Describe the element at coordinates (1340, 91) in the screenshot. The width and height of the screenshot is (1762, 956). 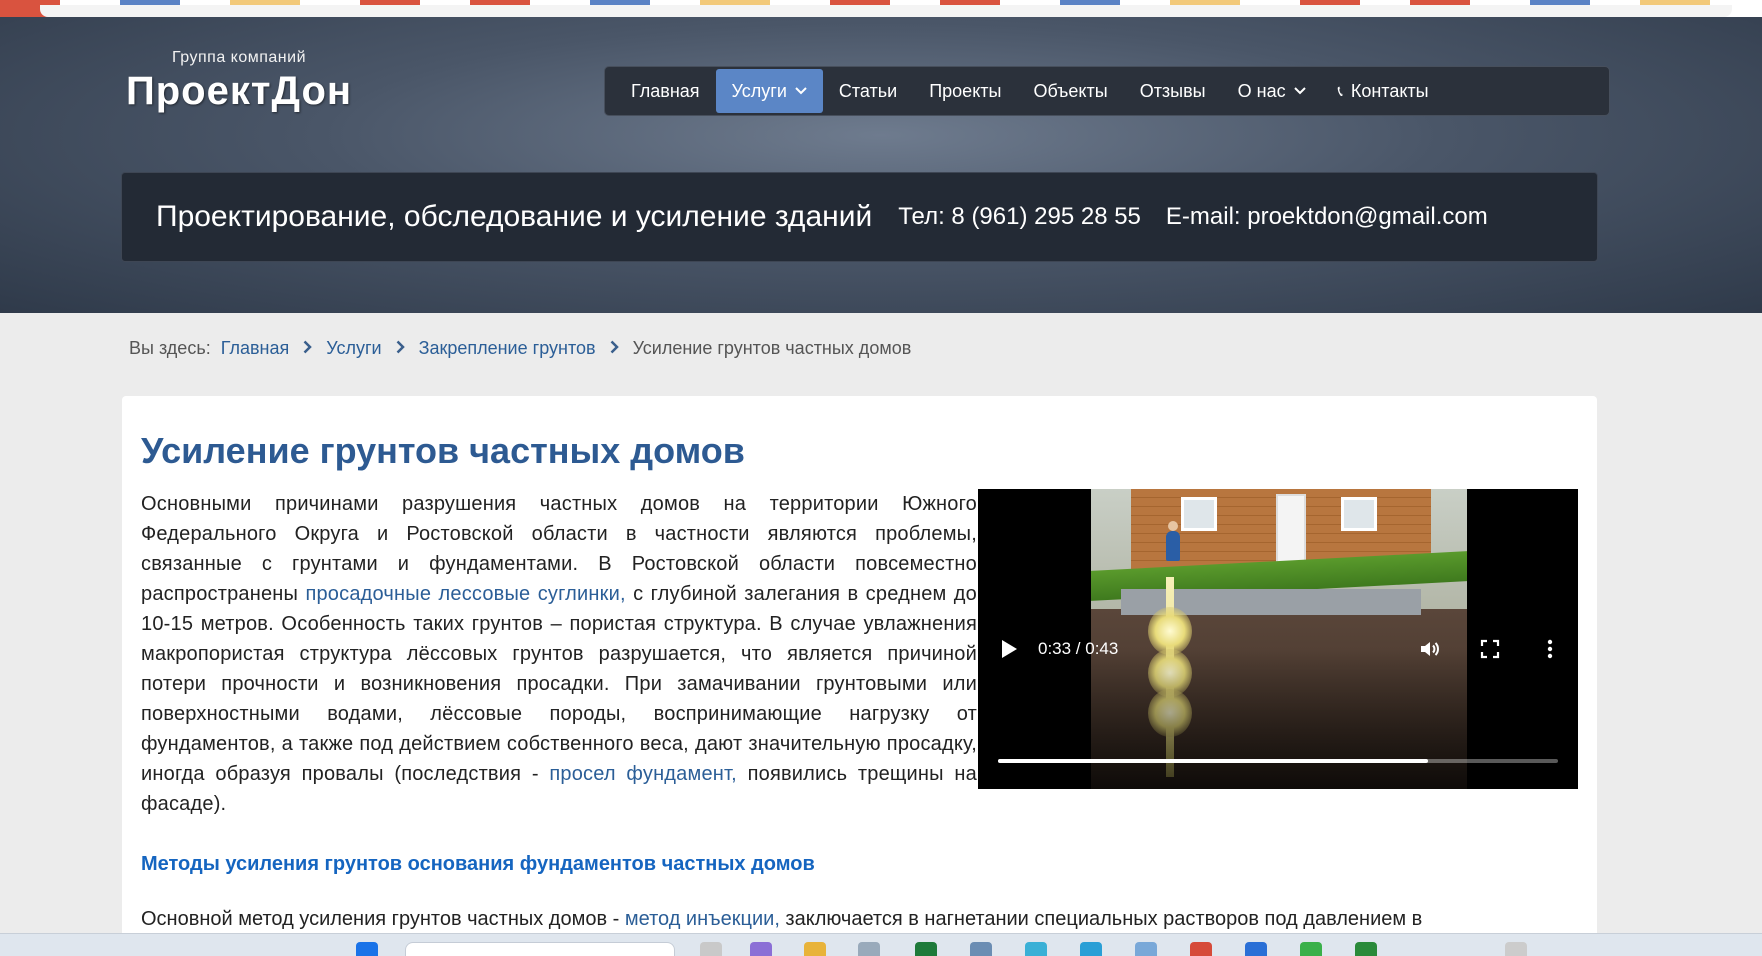
I see `phone-icon: 📞︎` at that location.